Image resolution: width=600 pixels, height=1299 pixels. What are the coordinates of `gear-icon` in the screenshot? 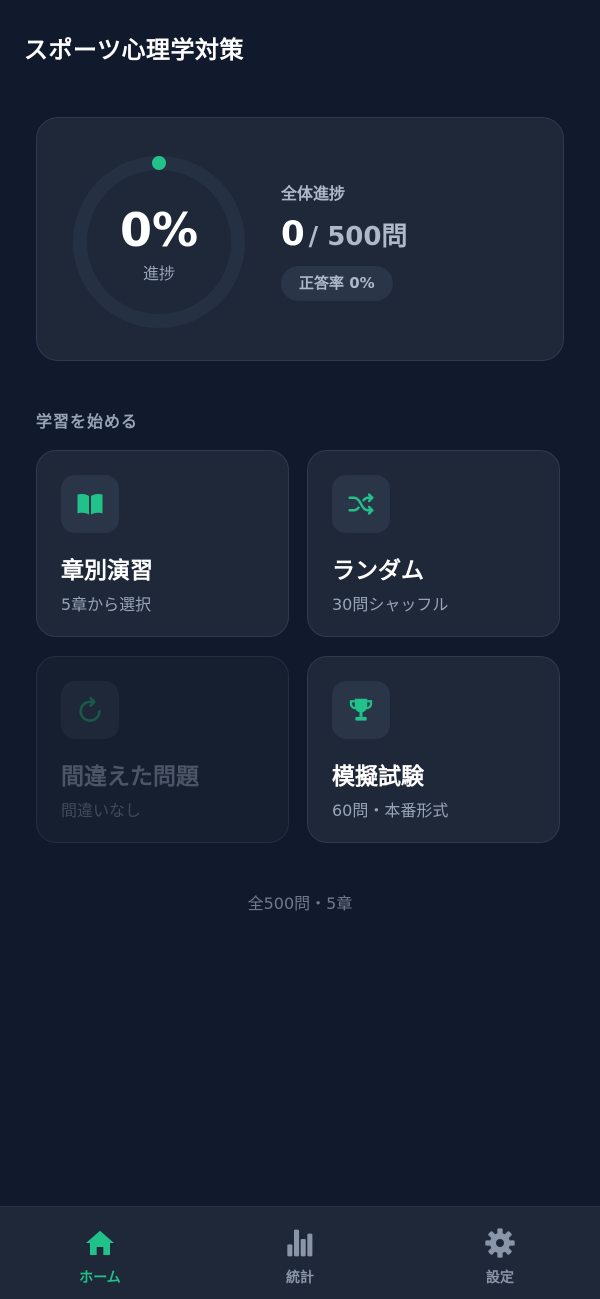 It's located at (500, 1243).